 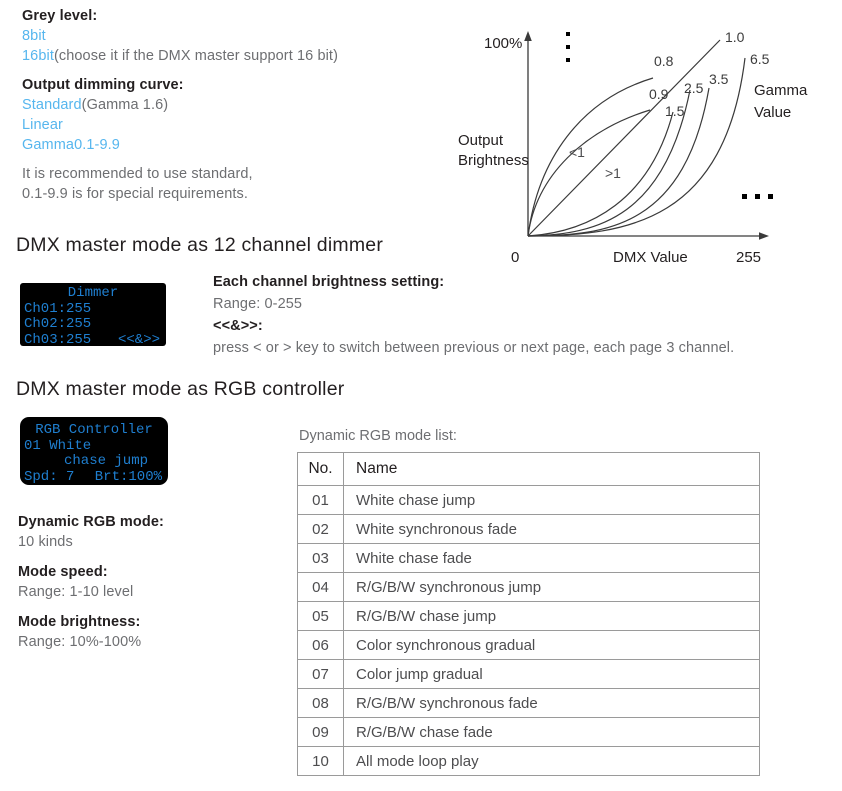 I want to click on mode-no: 02, so click(x=320, y=529).